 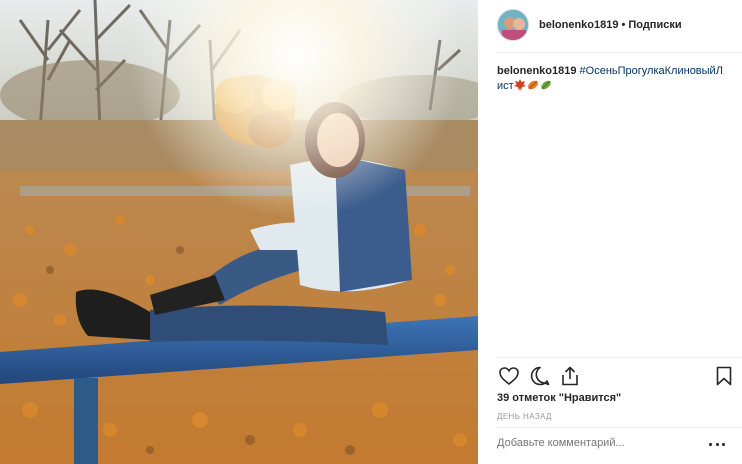 I want to click on likes-count: 39 отметок "Нравится", so click(x=559, y=398).